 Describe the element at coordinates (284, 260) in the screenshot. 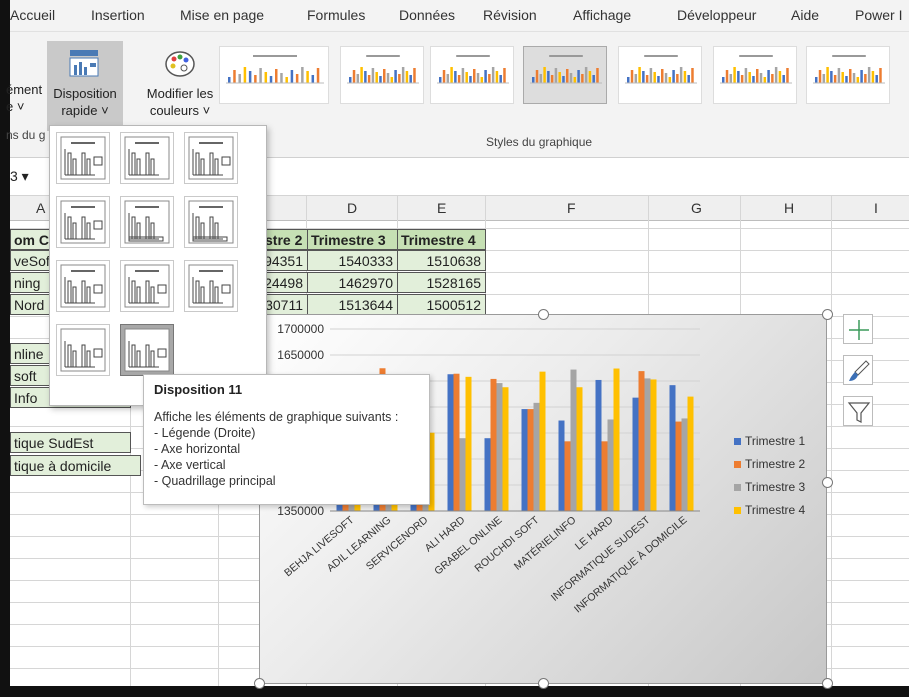

I see `cell-c-row1: 94351` at that location.